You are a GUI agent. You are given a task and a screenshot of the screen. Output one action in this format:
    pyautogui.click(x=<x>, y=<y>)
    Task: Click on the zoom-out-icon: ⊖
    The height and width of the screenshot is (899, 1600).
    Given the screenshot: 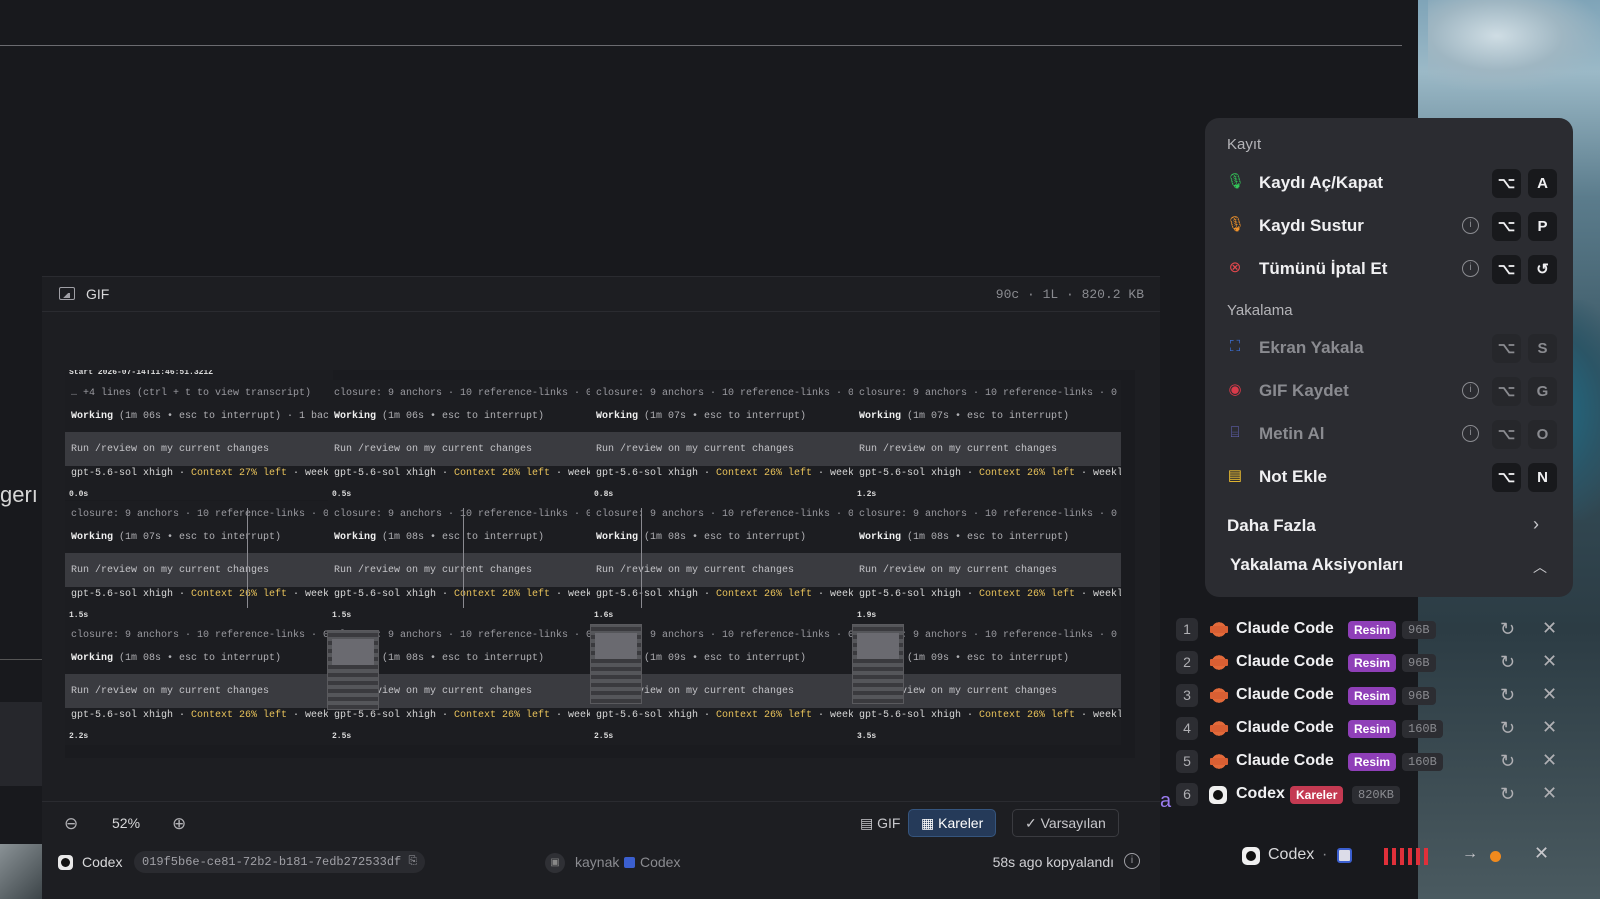 What is the action you would take?
    pyautogui.click(x=71, y=824)
    